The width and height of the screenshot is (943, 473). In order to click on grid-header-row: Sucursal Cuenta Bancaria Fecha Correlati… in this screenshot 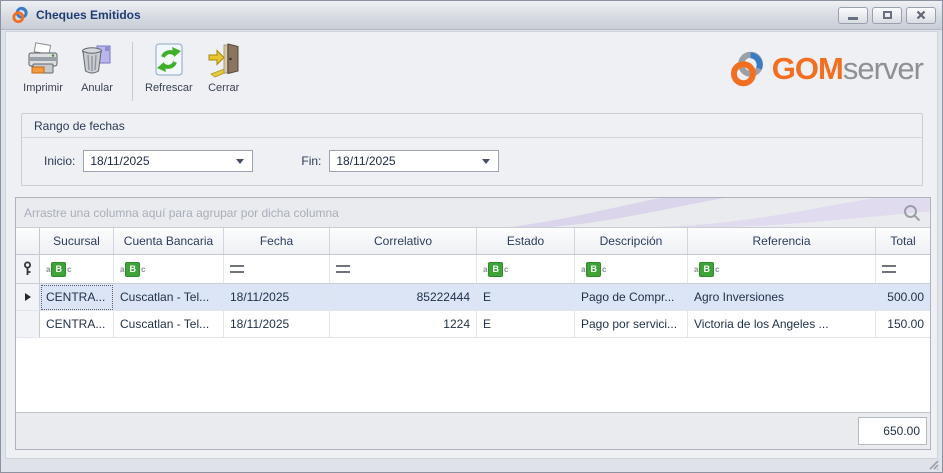, I will do `click(473, 241)`.